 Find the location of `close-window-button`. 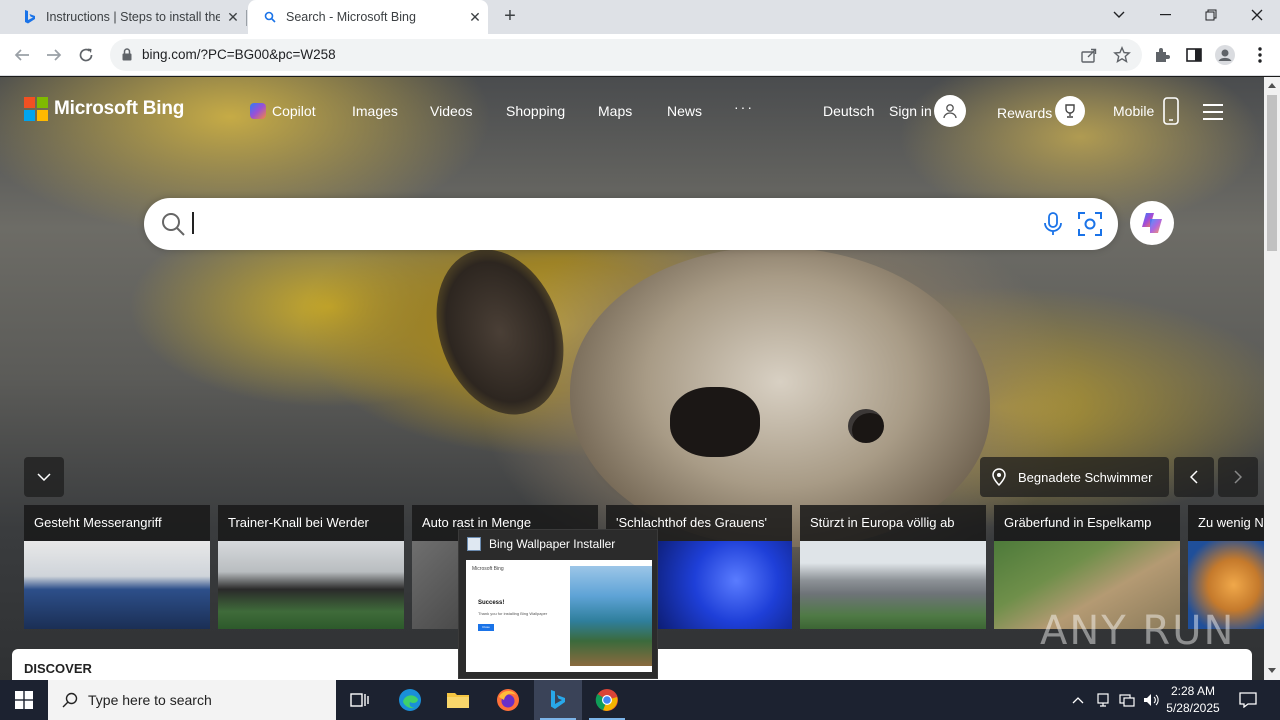

close-window-button is located at coordinates (1257, 15).